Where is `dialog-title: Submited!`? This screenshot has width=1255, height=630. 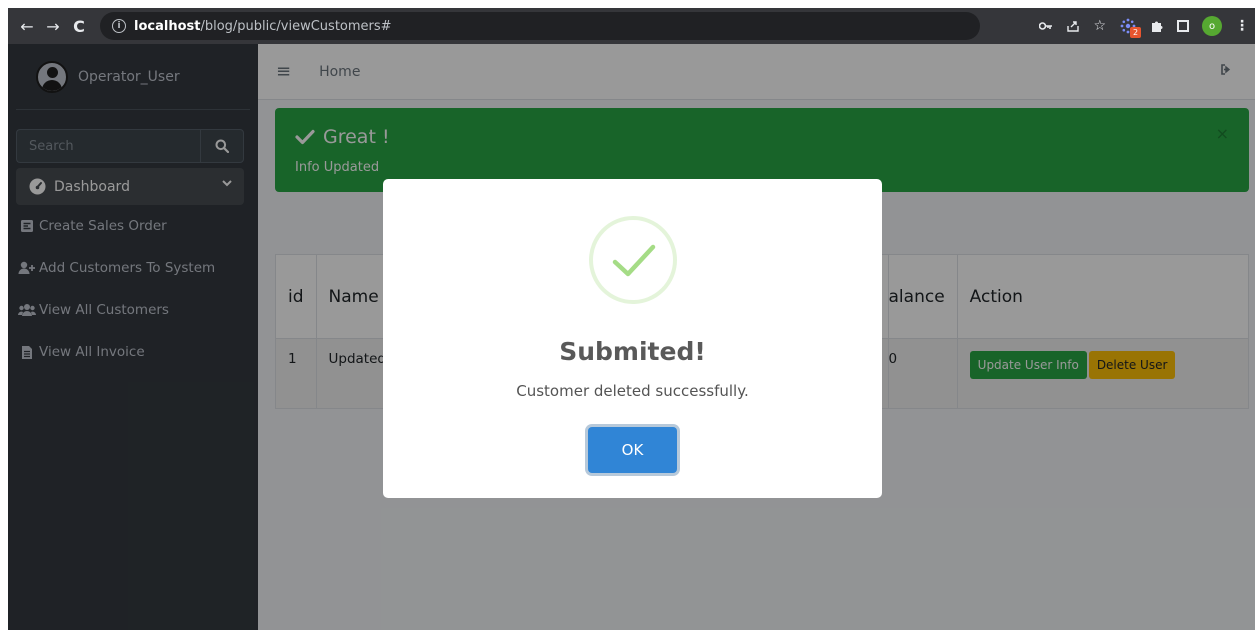
dialog-title: Submited! is located at coordinates (632, 351).